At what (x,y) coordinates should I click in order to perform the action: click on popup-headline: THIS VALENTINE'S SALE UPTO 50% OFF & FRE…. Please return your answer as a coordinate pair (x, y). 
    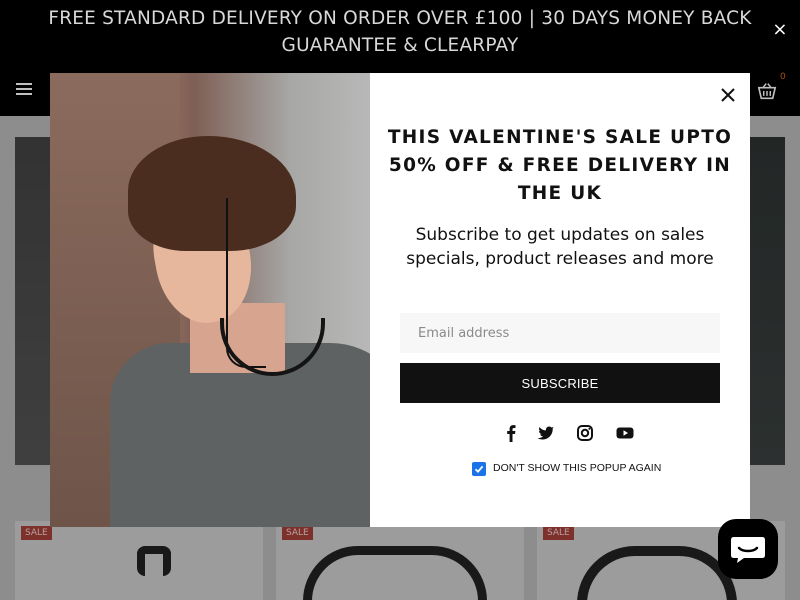
    Looking at the image, I should click on (560, 165).